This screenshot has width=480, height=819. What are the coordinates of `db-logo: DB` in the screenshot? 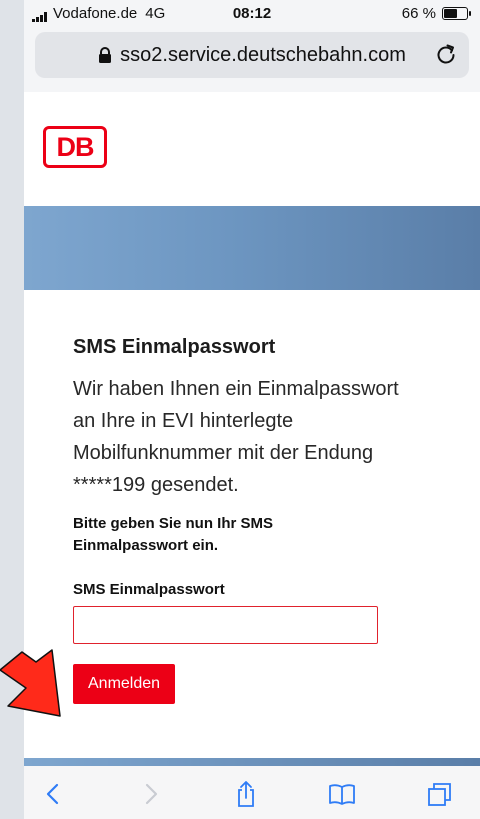 It's located at (75, 147).